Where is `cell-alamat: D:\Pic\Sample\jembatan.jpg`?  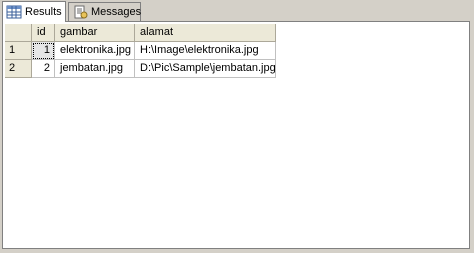 cell-alamat: D:\Pic\Sample\jembatan.jpg is located at coordinates (205, 69).